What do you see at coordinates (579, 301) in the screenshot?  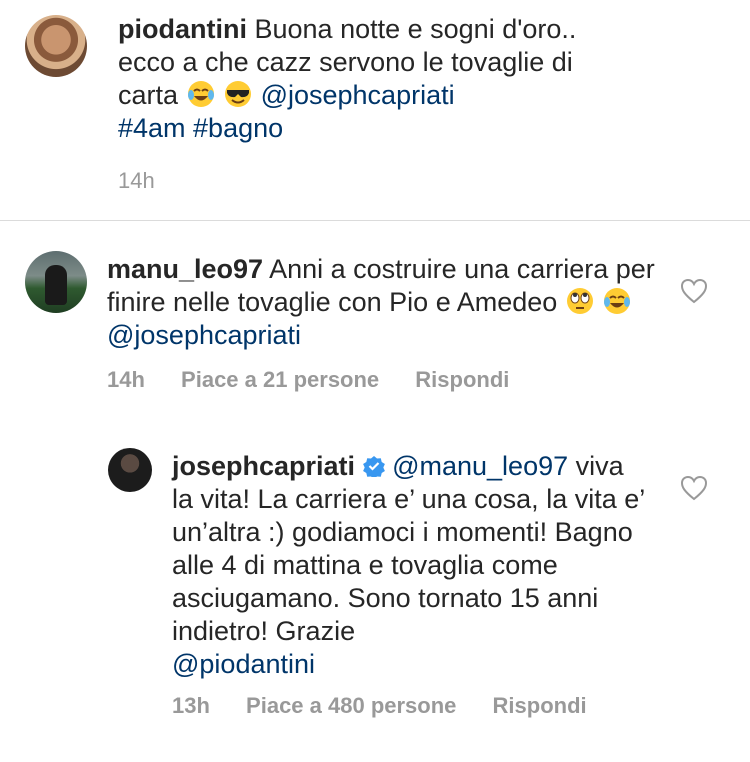 I see `face-with-rolling-eyes-icon` at bounding box center [579, 301].